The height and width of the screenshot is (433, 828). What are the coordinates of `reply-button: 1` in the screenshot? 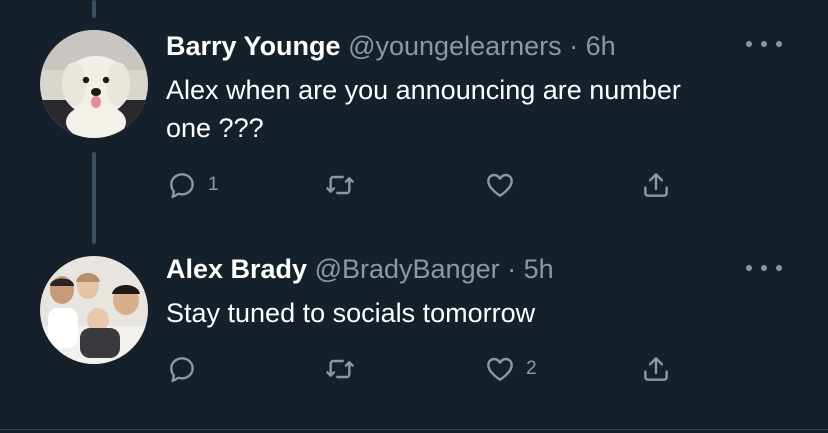 It's located at (192, 185).